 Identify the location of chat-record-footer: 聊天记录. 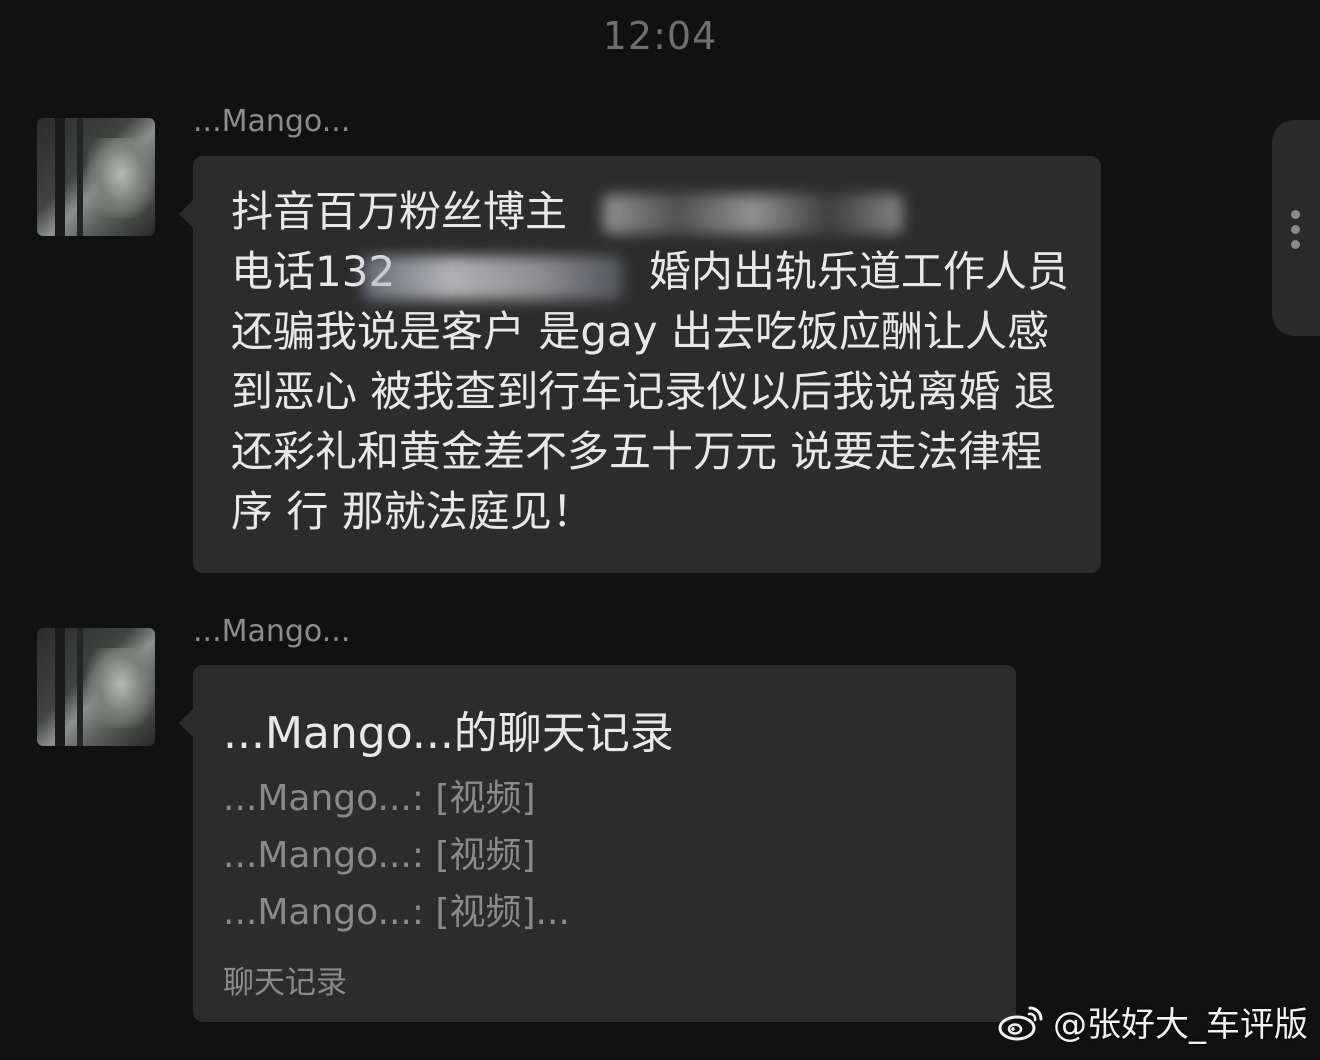
(285, 983).